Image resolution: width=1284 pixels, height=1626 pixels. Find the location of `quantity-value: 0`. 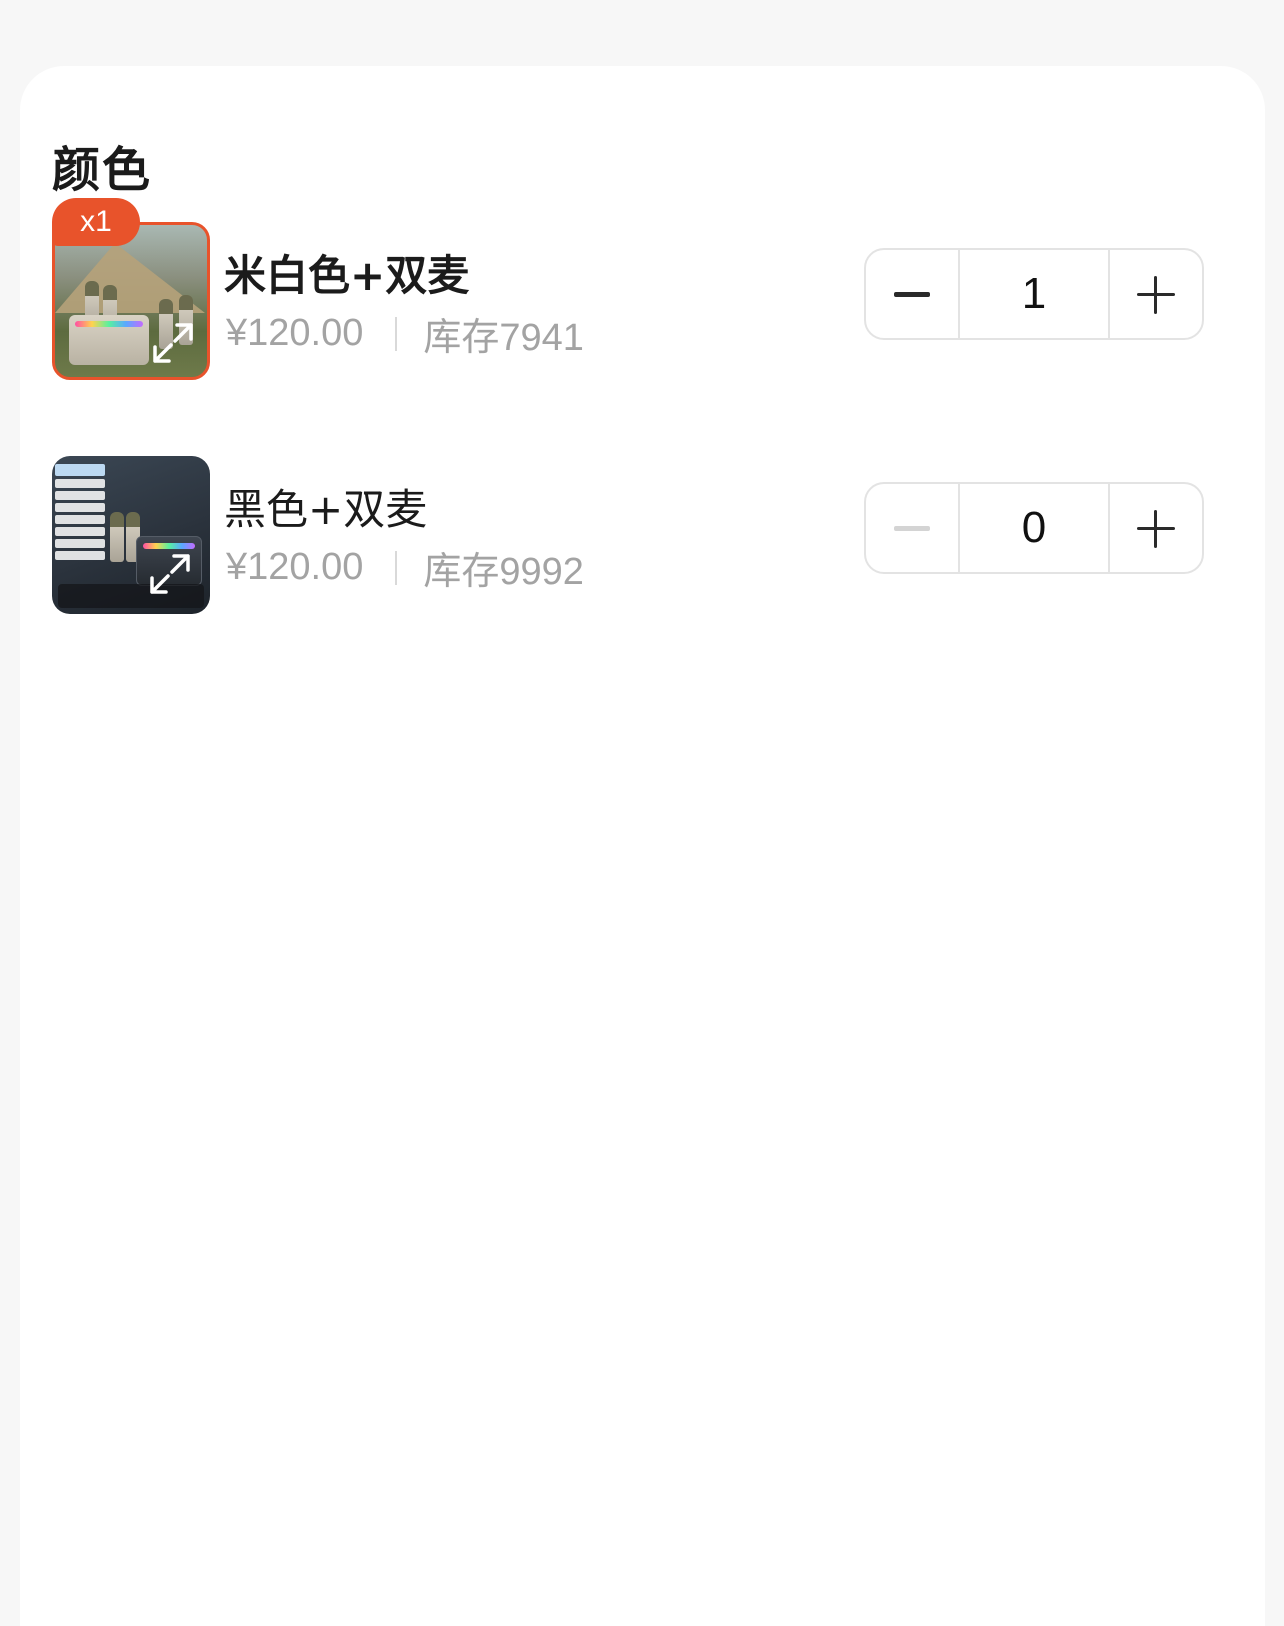

quantity-value: 0 is located at coordinates (1034, 528).